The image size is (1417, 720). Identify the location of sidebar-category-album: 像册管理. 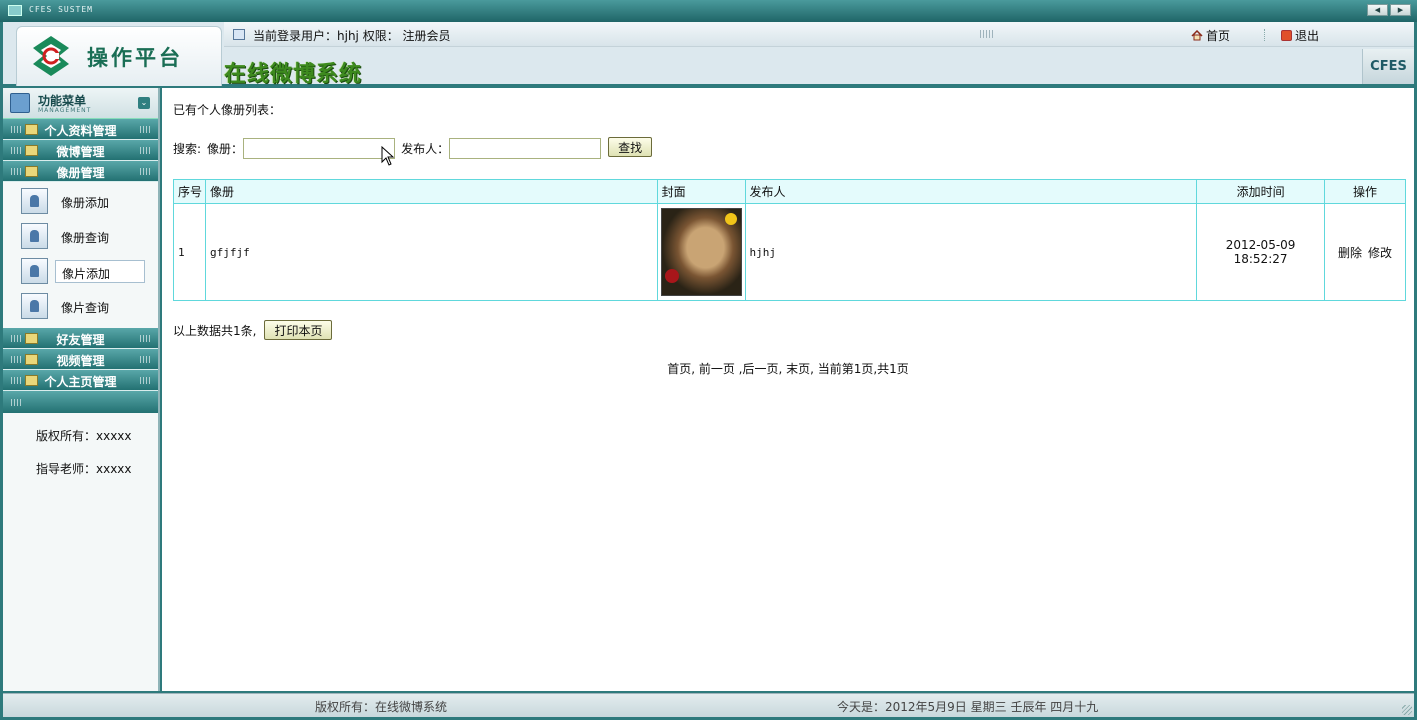
(80, 171).